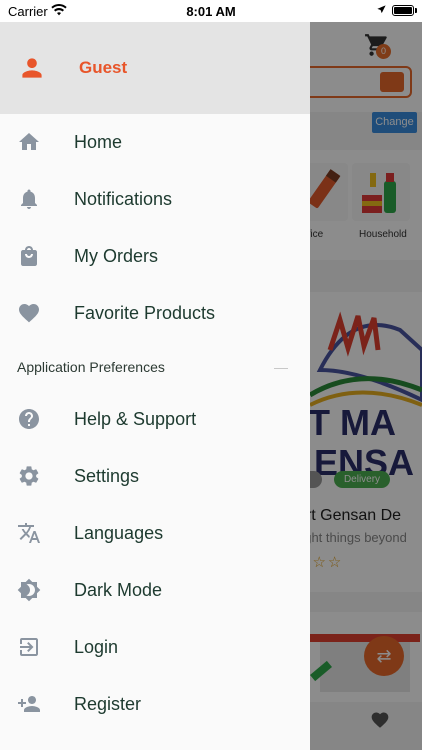 This screenshot has height=750, width=422. What do you see at coordinates (155, 142) in the screenshot?
I see `menu-item-home: Home` at bounding box center [155, 142].